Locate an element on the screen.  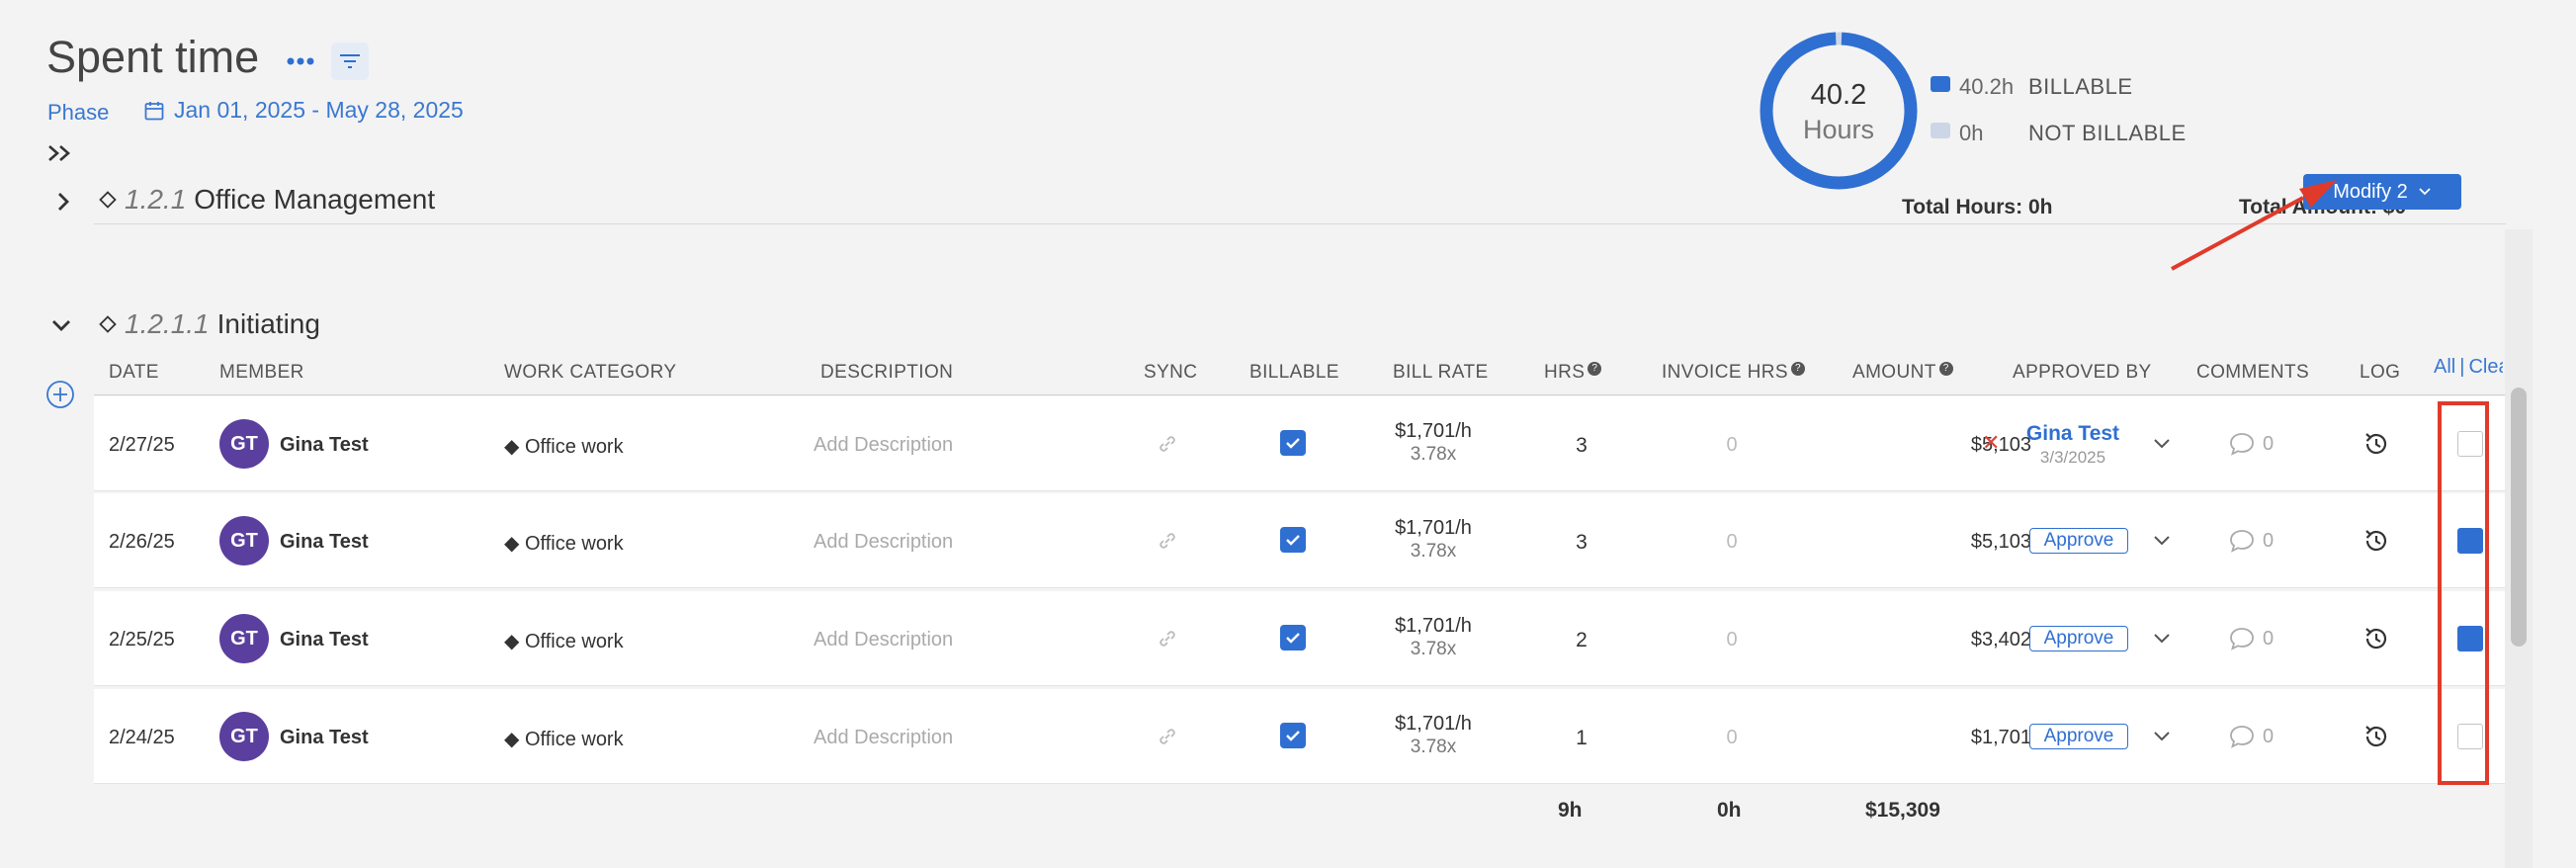
unapprove-icon: ✕ is located at coordinates (1991, 443).